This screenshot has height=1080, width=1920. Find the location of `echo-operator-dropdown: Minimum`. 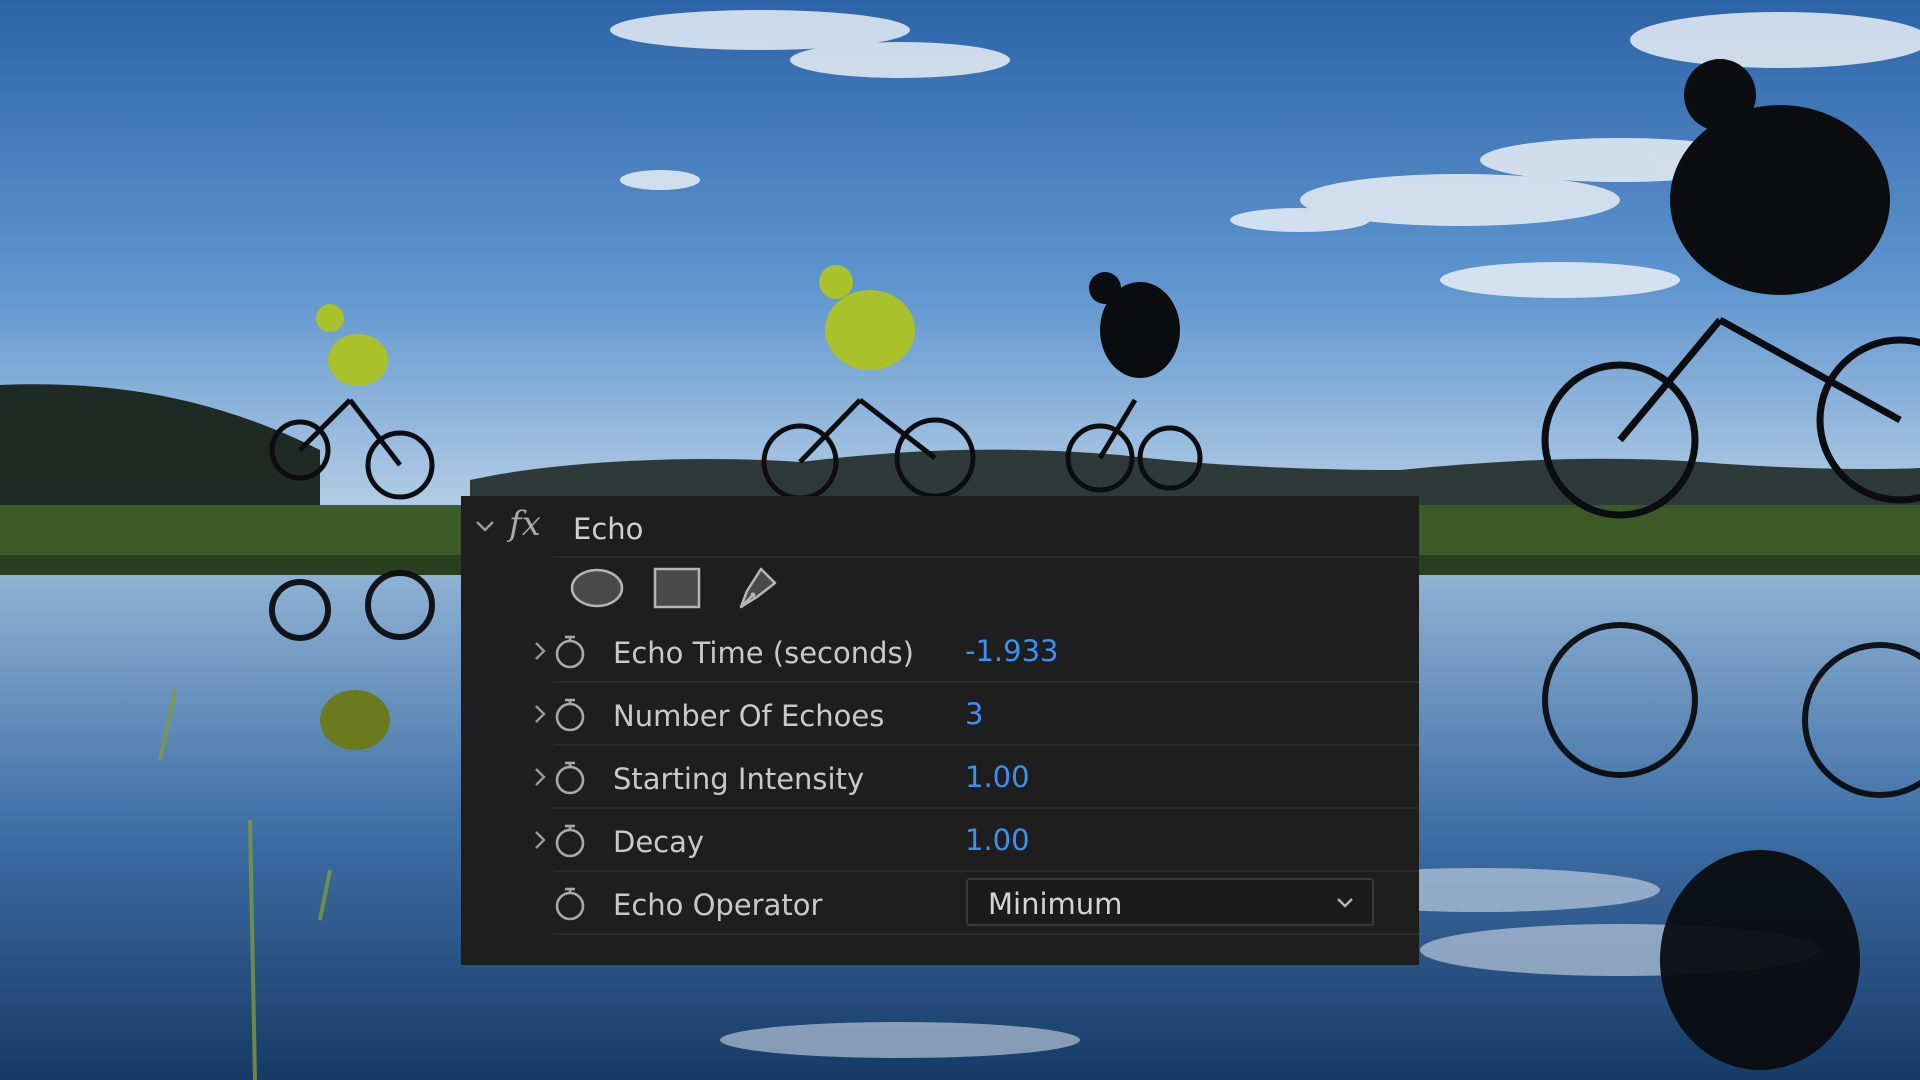

echo-operator-dropdown: Minimum is located at coordinates (1170, 902).